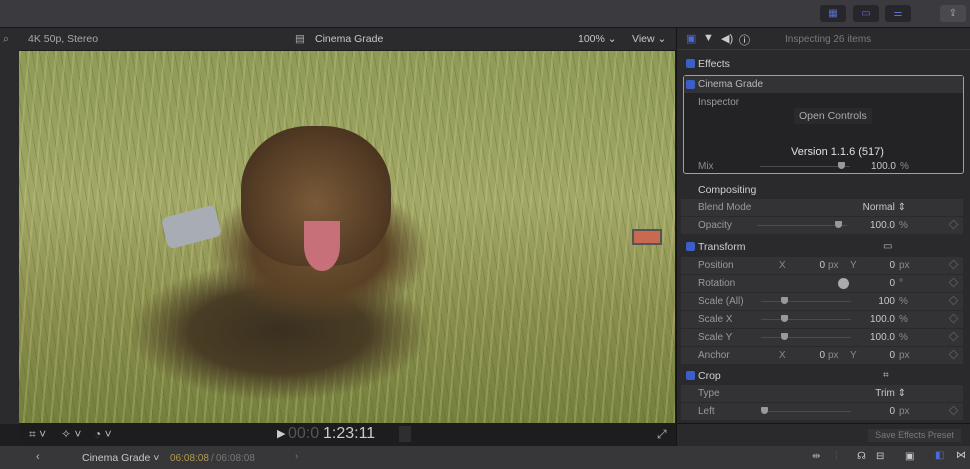 The image size is (970, 469). I want to click on left-strip, so click(9, 237).